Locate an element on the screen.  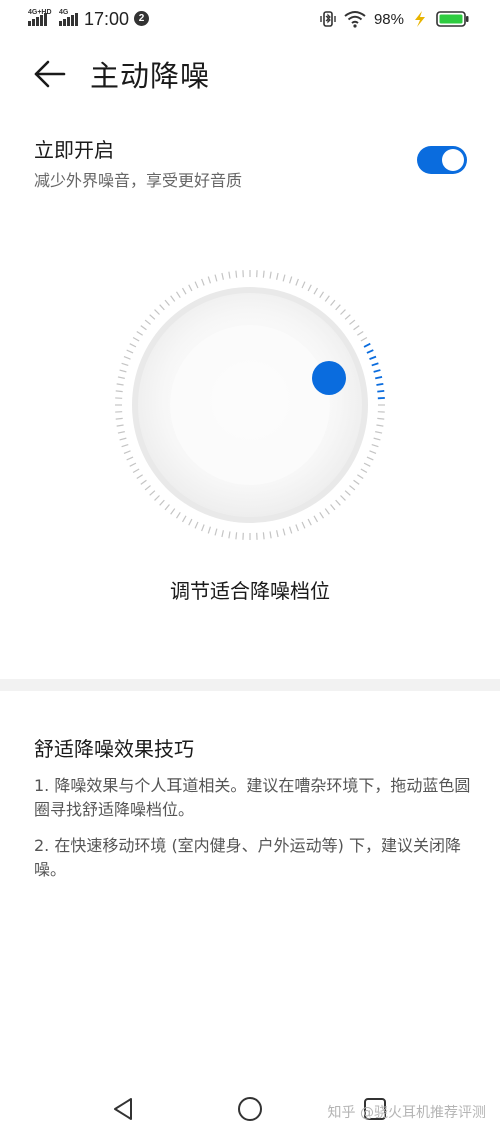
dial-inner-face is located at coordinates (250, 405).